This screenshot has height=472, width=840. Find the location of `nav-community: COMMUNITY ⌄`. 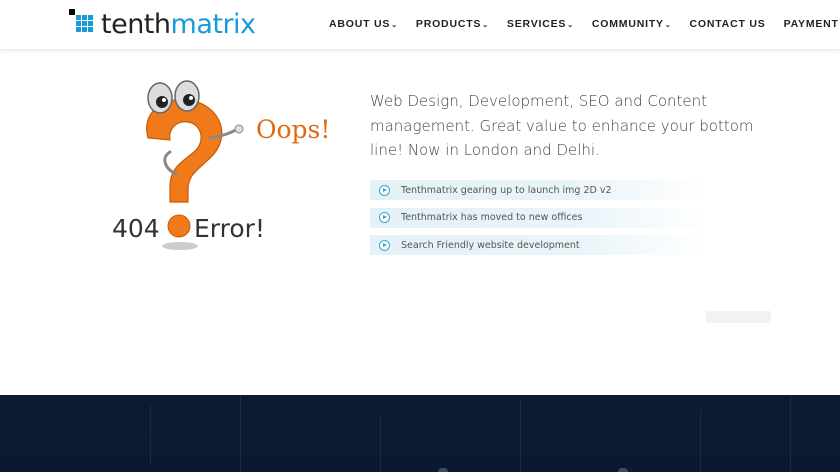

nav-community: COMMUNITY ⌄ is located at coordinates (632, 24).